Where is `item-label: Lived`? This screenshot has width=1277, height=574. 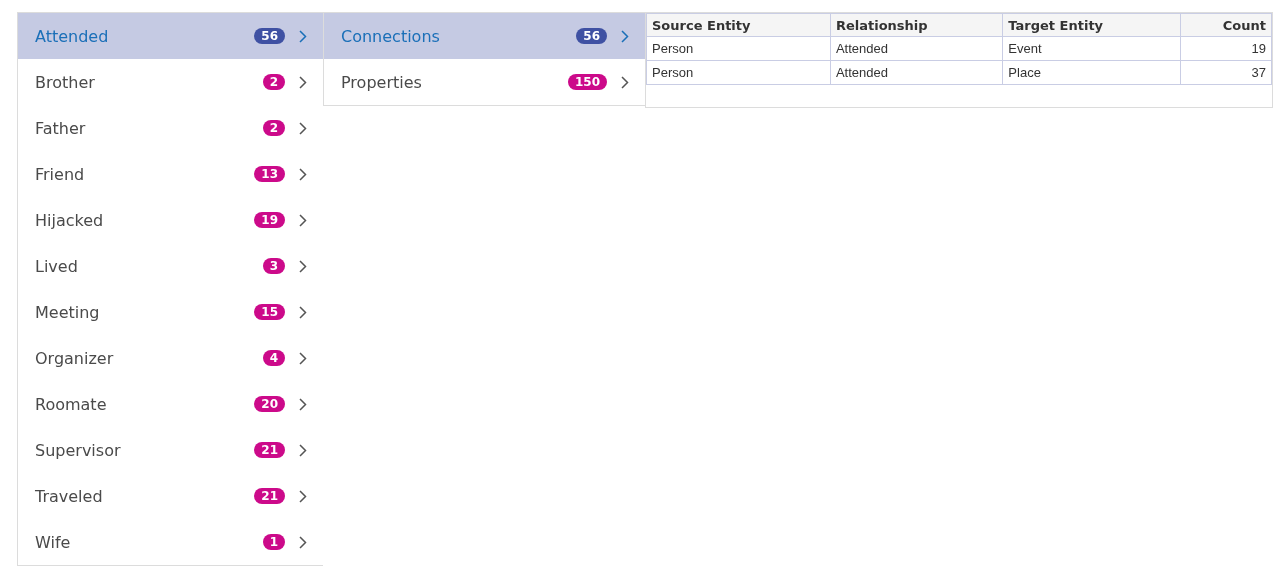 item-label: Lived is located at coordinates (57, 266).